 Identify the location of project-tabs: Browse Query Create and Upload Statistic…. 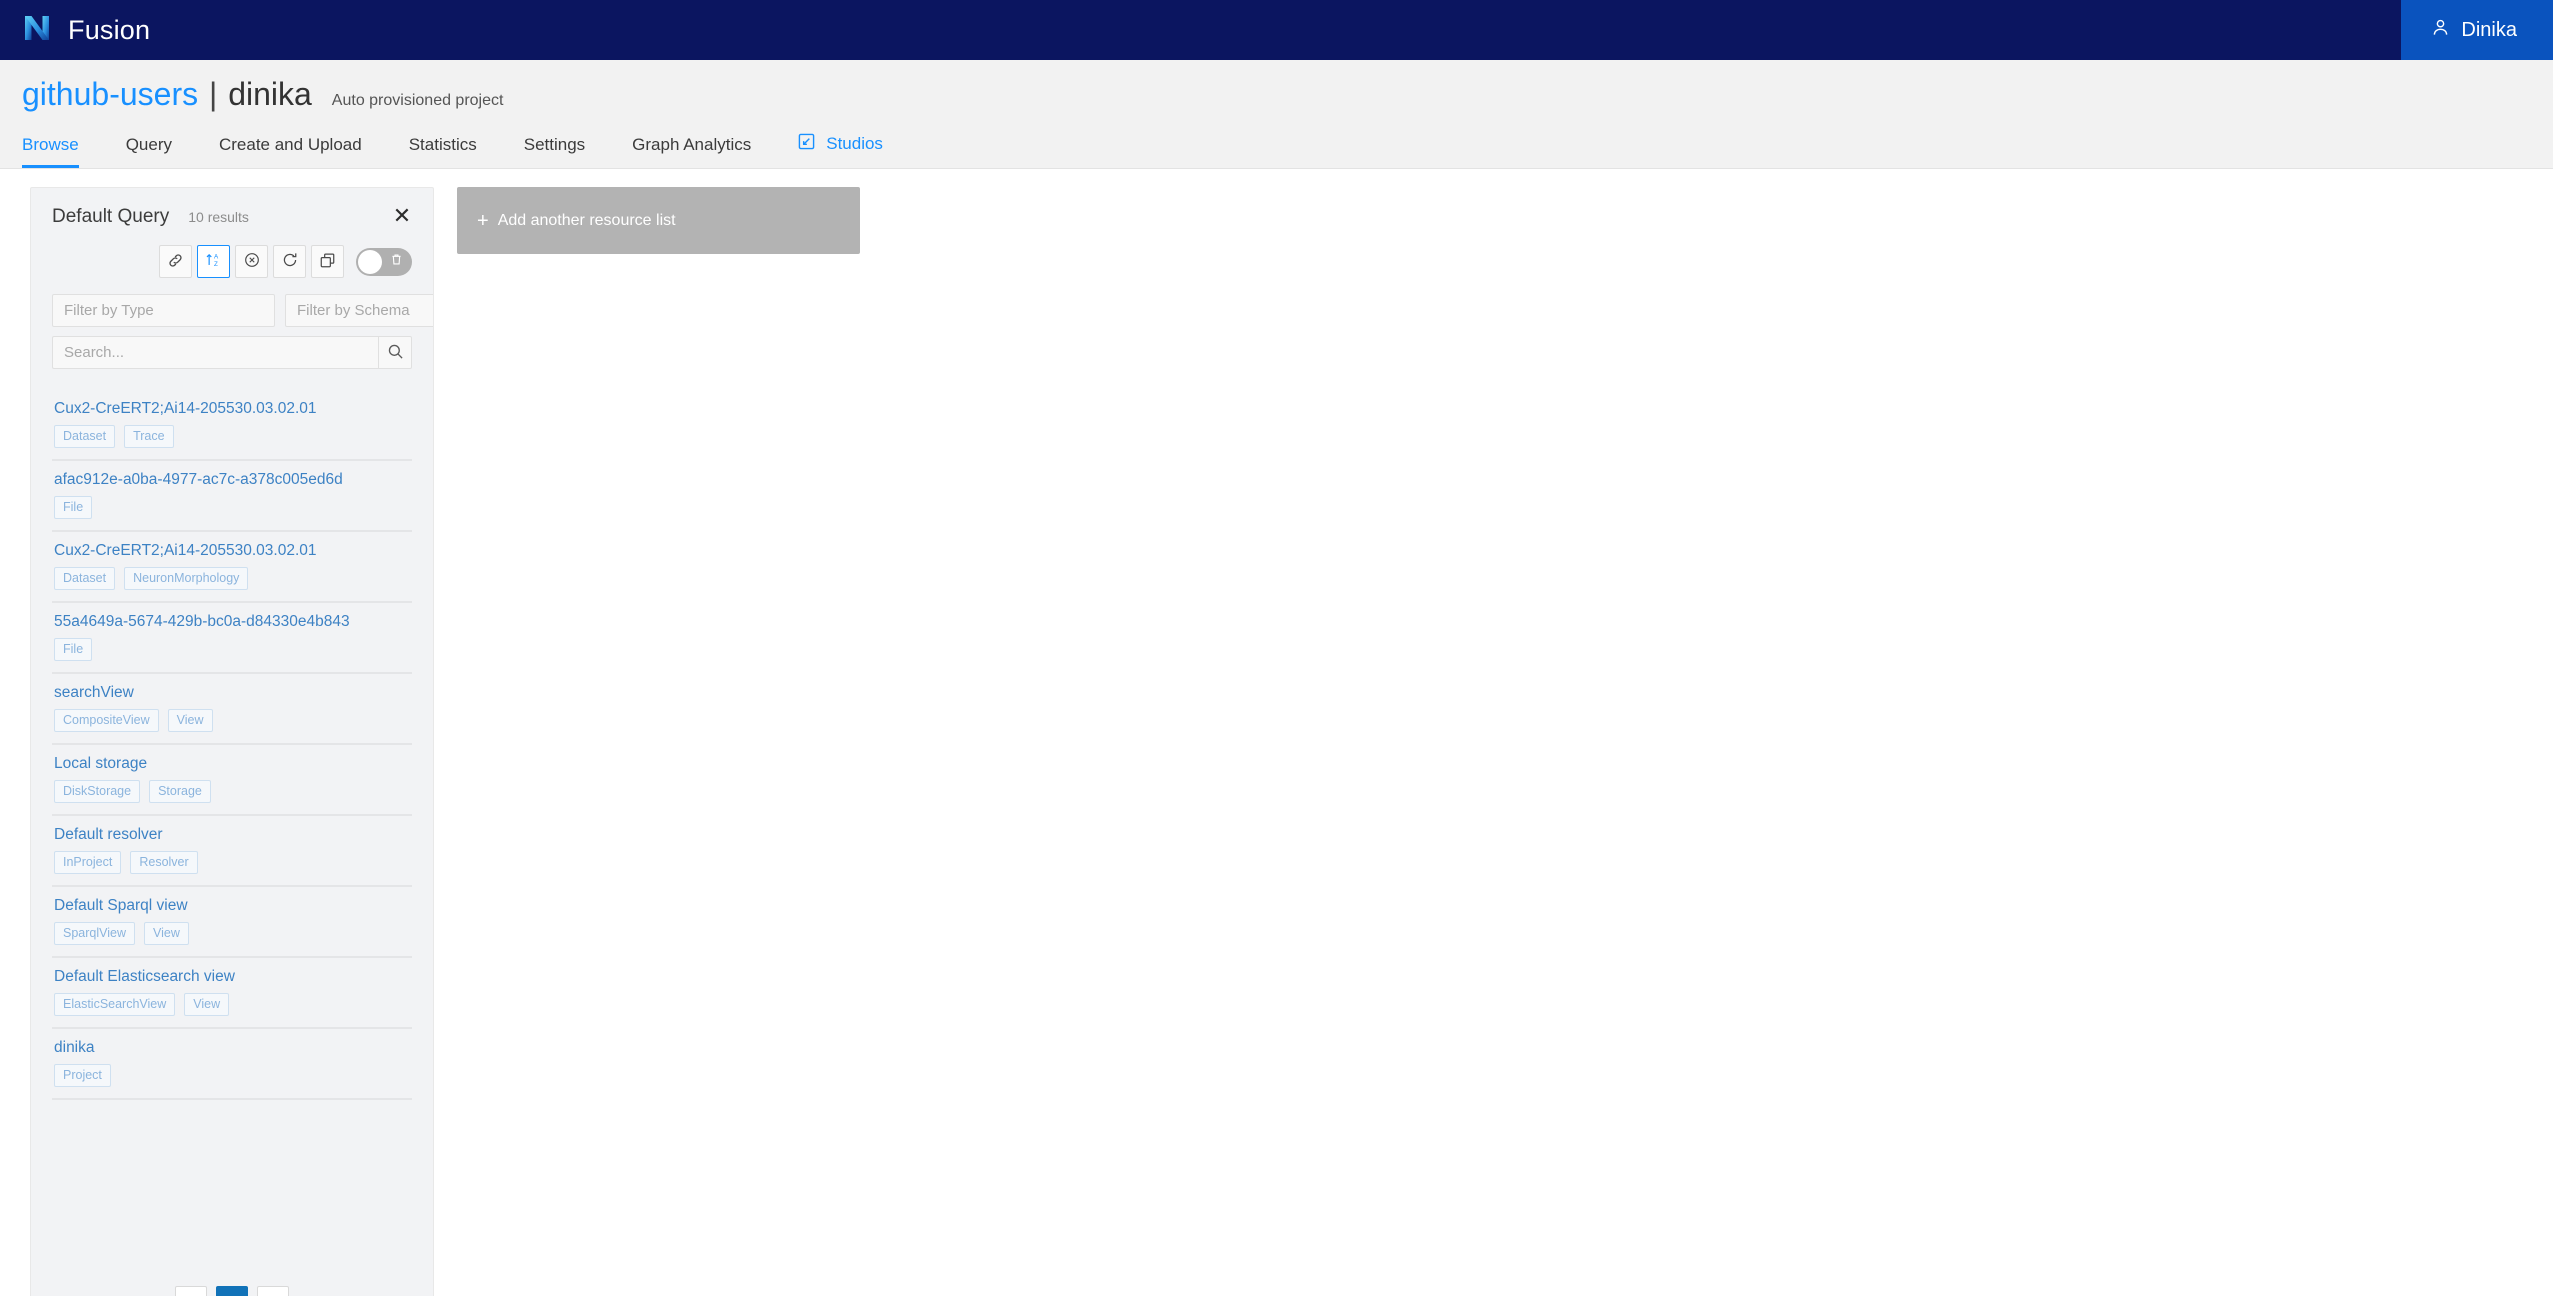
(1287, 147).